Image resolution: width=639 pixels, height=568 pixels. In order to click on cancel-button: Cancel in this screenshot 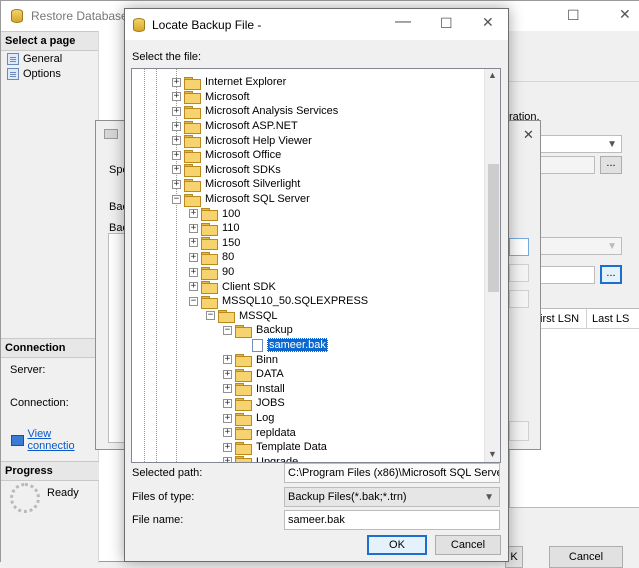, I will do `click(468, 545)`.